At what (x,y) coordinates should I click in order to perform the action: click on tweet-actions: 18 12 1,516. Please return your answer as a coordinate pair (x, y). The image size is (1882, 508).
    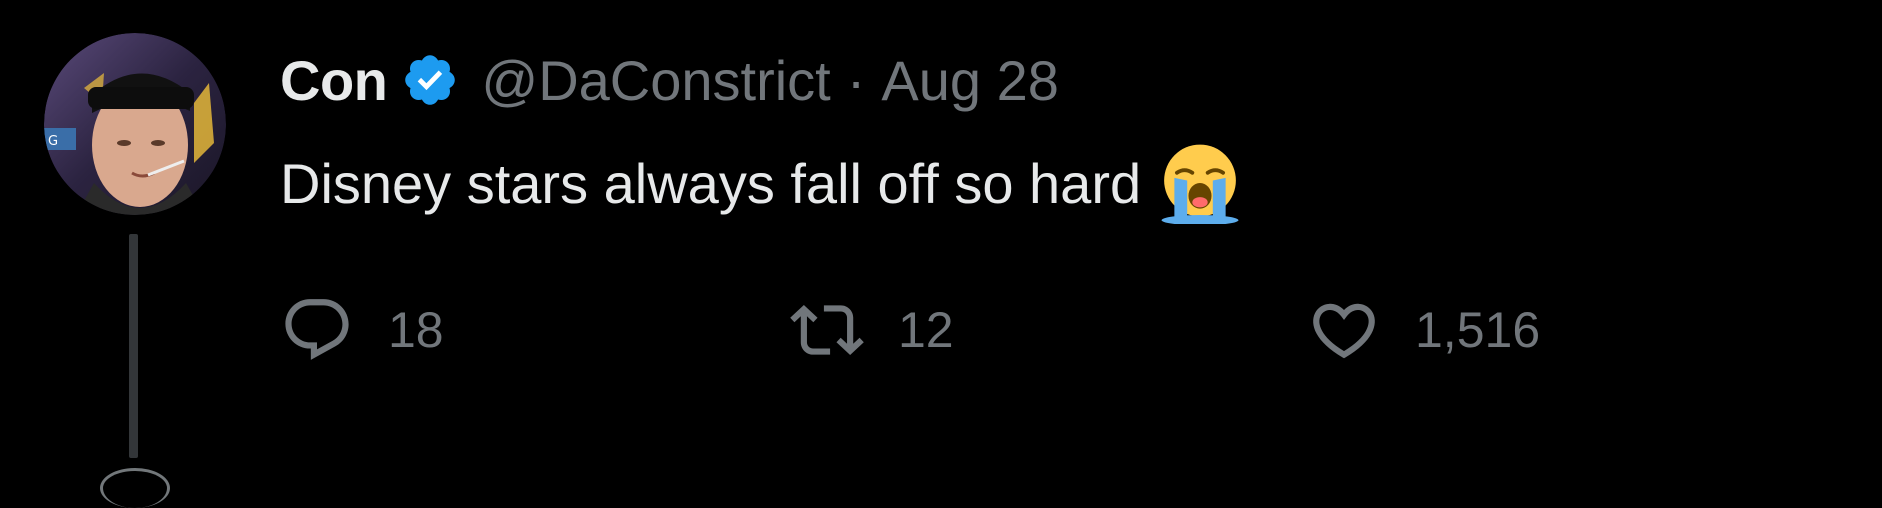
    Looking at the image, I should click on (980, 330).